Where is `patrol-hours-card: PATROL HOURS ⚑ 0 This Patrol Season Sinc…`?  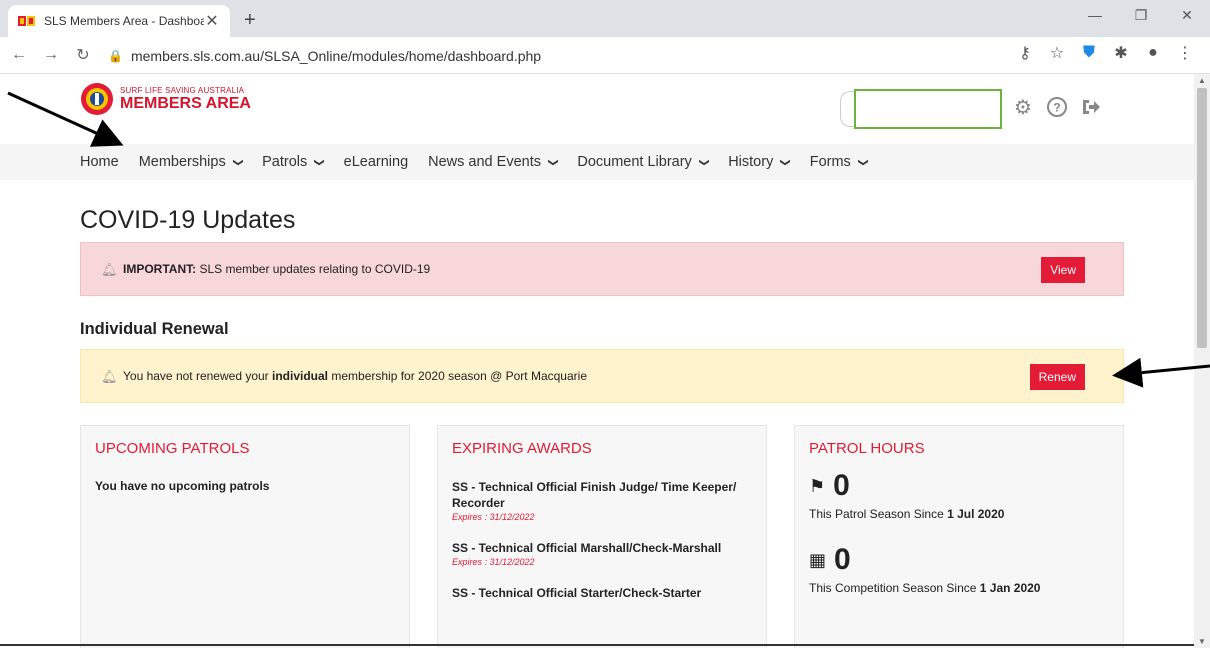
patrol-hours-card: PATROL HOURS ⚑ 0 This Patrol Season Sinc… is located at coordinates (959, 536).